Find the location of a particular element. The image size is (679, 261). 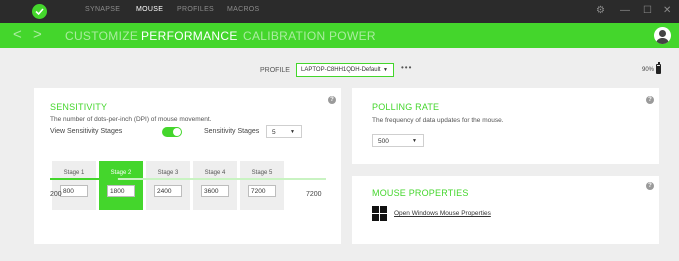

dpi-slider-fill is located at coordinates (82, 179).